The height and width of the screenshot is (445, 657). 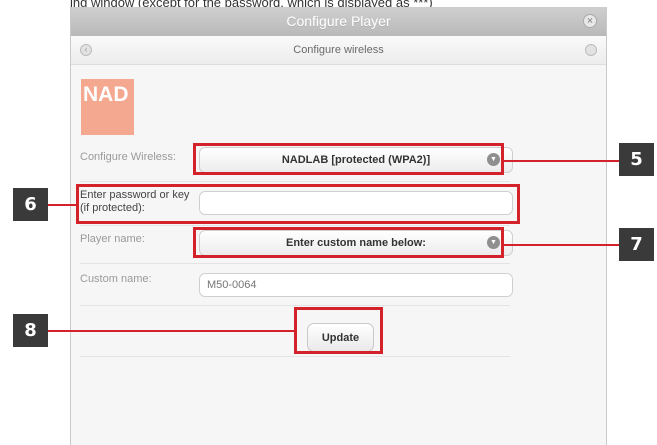 I want to click on custom-name-label: Custom name:, so click(x=116, y=279).